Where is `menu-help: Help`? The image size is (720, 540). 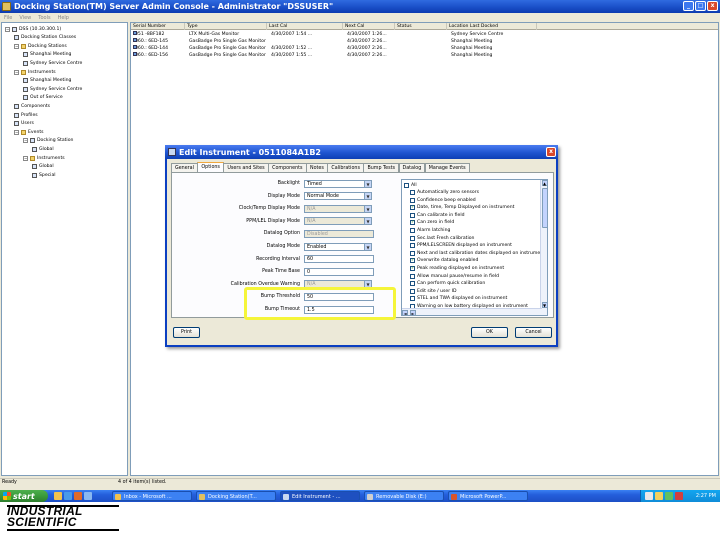 menu-help: Help is located at coordinates (63, 18).